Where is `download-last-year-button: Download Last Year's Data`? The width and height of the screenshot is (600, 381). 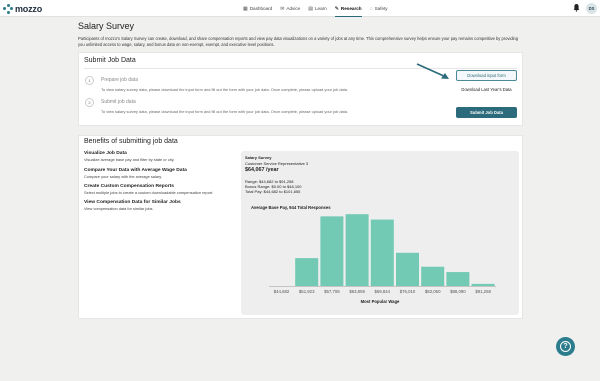
download-last-year-button: Download Last Year's Data is located at coordinates (486, 89).